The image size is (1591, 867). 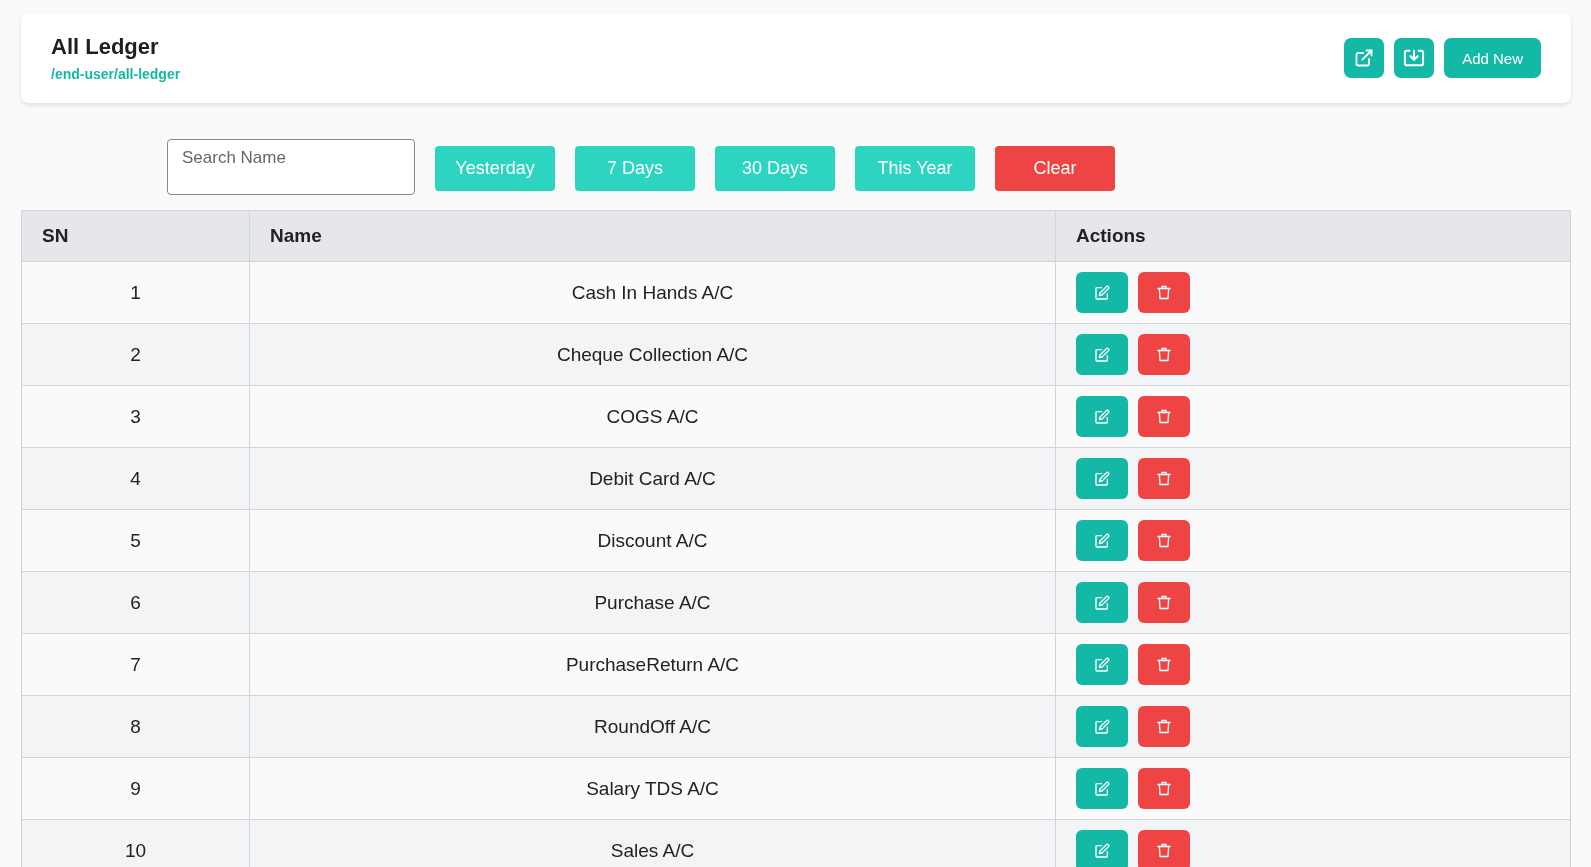 I want to click on date-range-button: This Year, so click(x=915, y=168).